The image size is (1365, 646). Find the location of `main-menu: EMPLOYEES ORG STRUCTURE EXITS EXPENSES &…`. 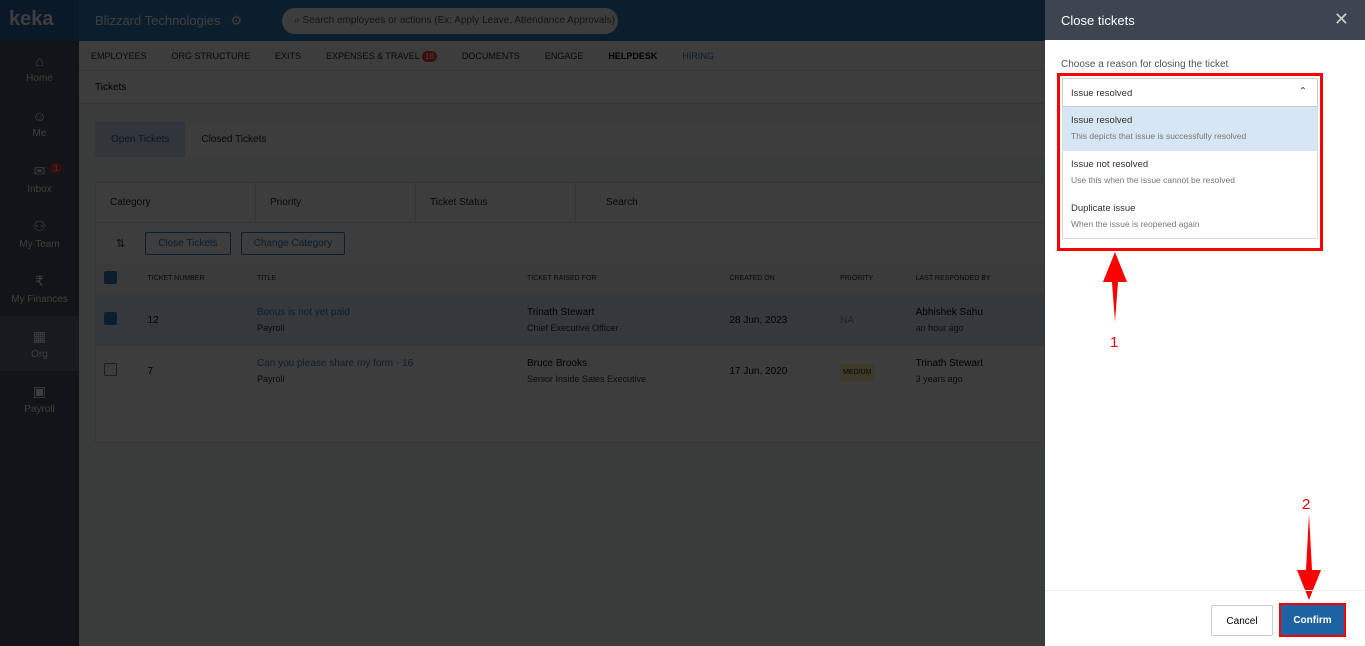

main-menu: EMPLOYEES ORG STRUCTURE EXITS EXPENSES &… is located at coordinates (562, 56).